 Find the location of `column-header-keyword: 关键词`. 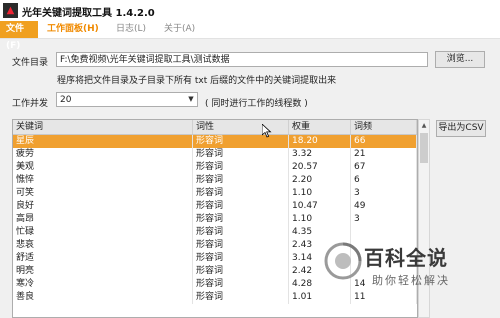

column-header-keyword: 关键词 is located at coordinates (103, 127).